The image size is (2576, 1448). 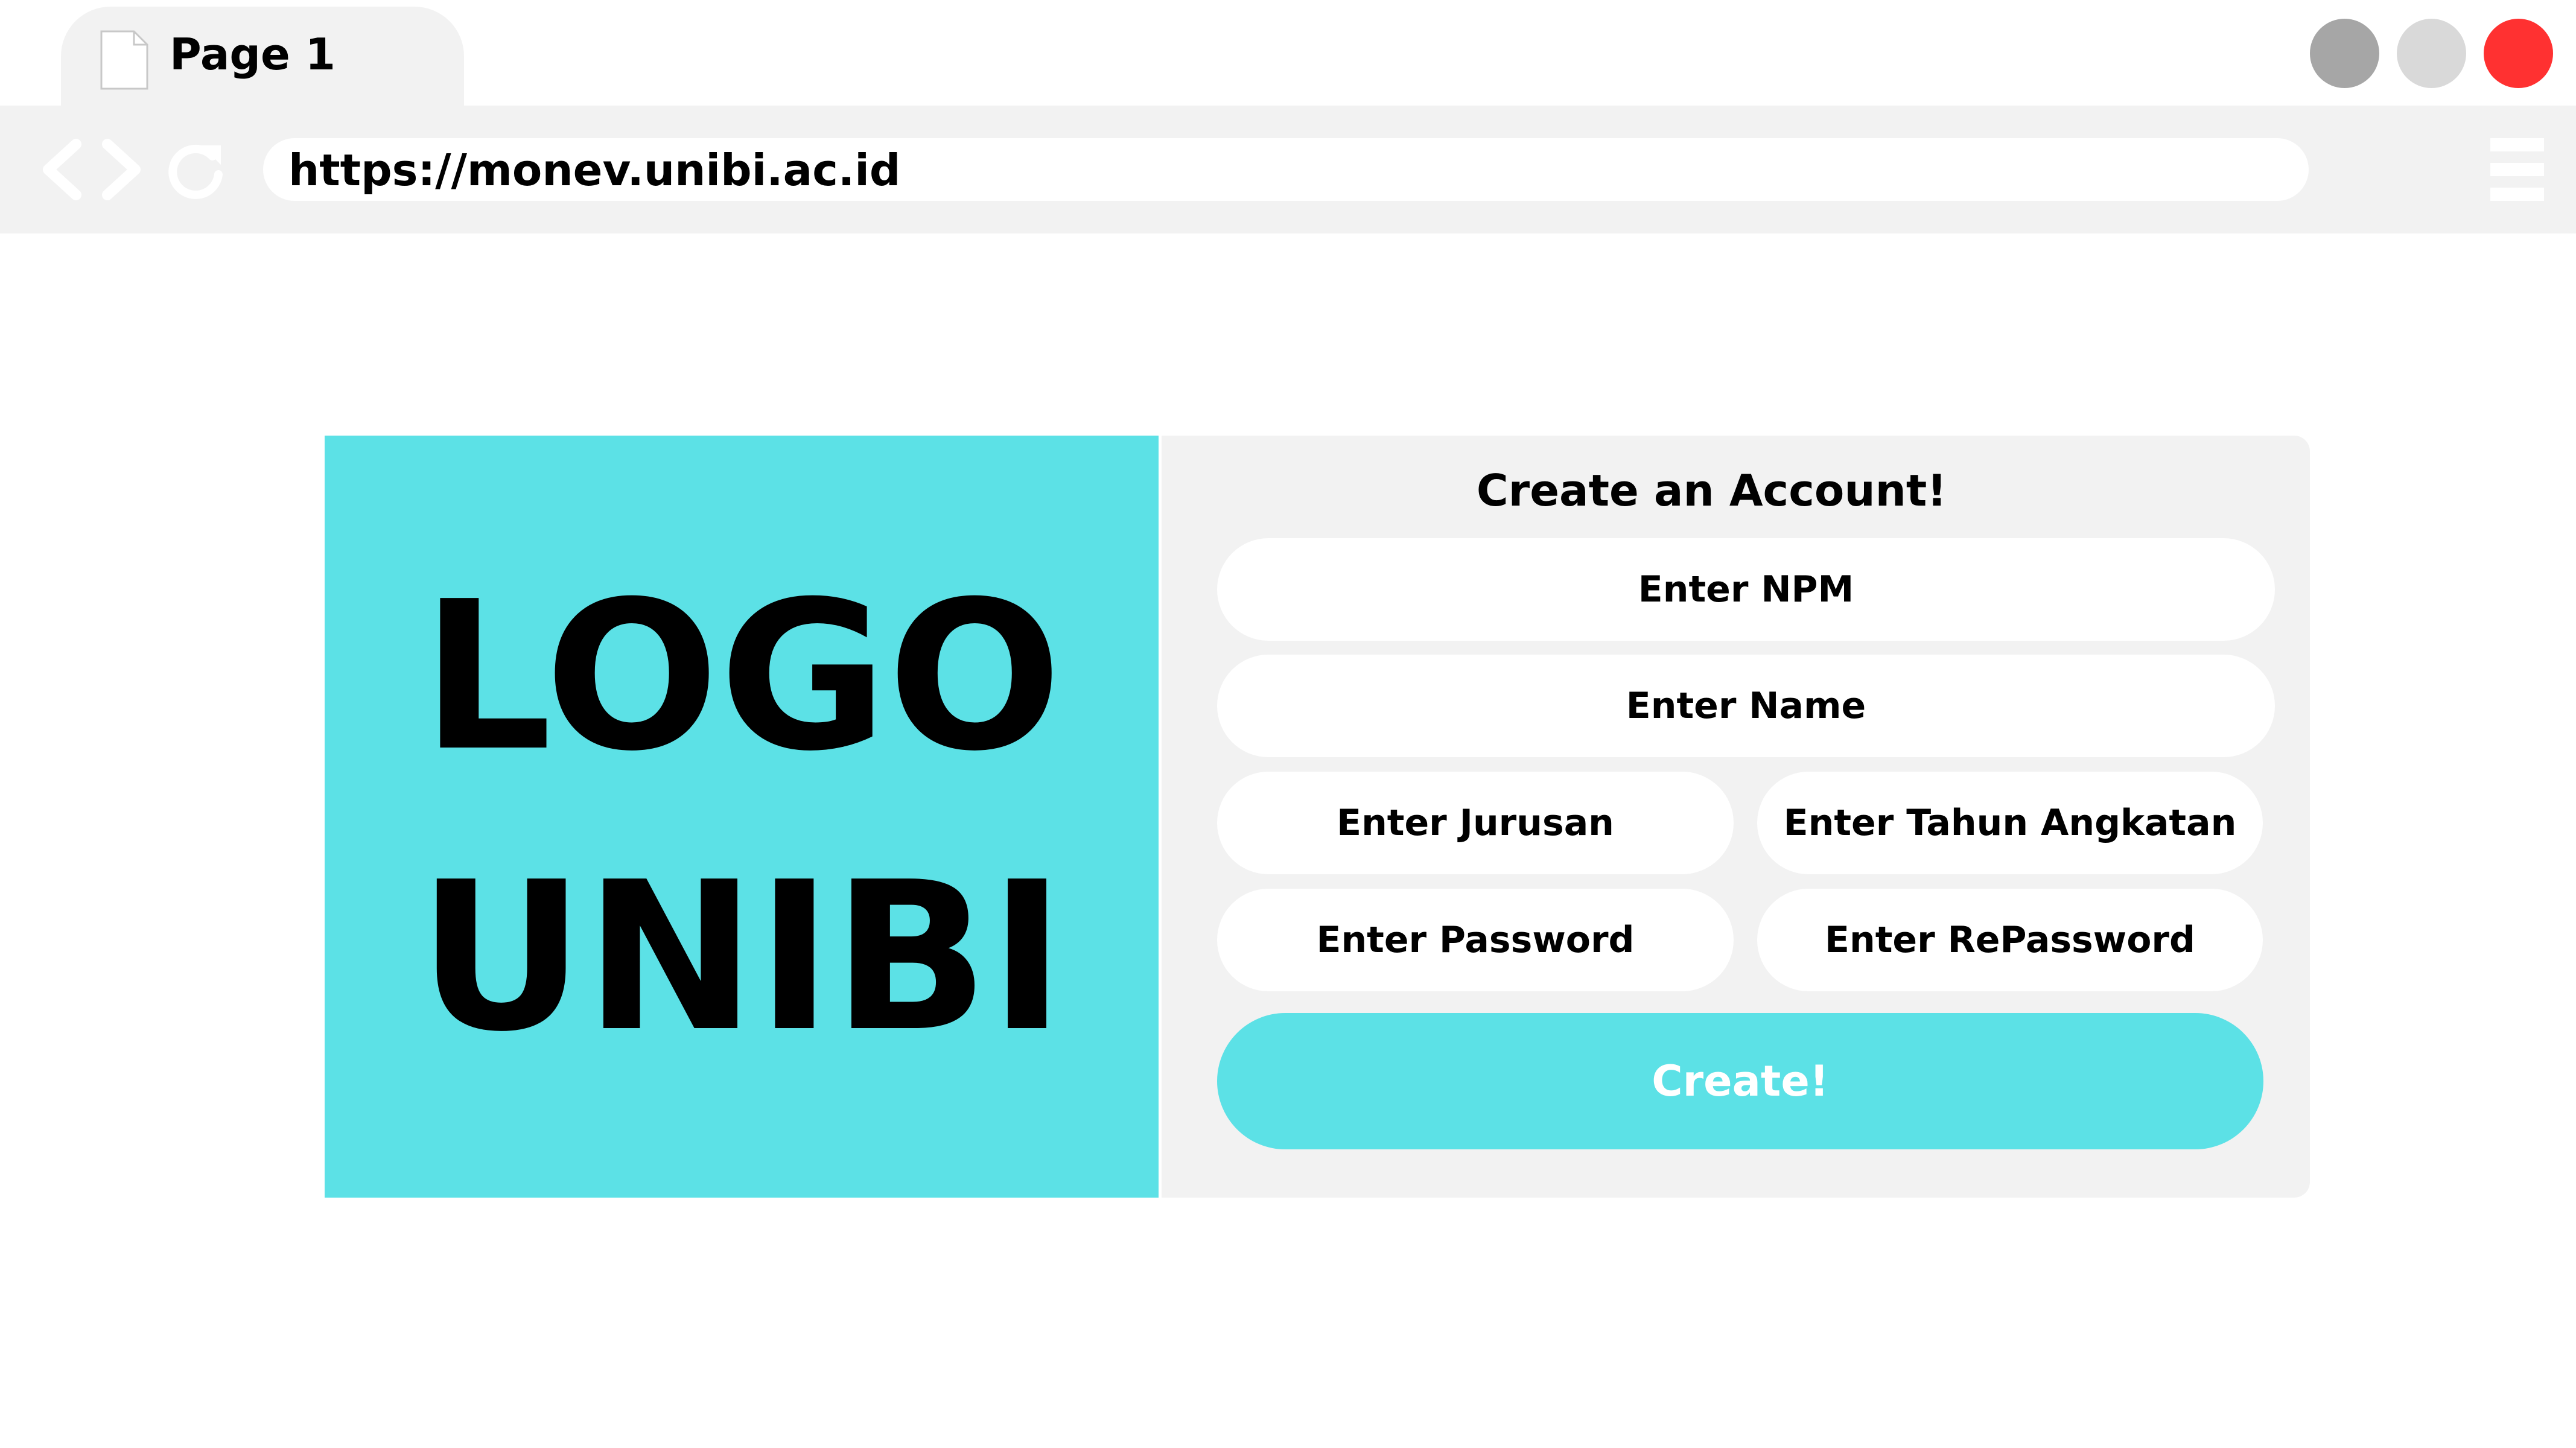 I want to click on name-input: Enter Name, so click(x=1746, y=706).